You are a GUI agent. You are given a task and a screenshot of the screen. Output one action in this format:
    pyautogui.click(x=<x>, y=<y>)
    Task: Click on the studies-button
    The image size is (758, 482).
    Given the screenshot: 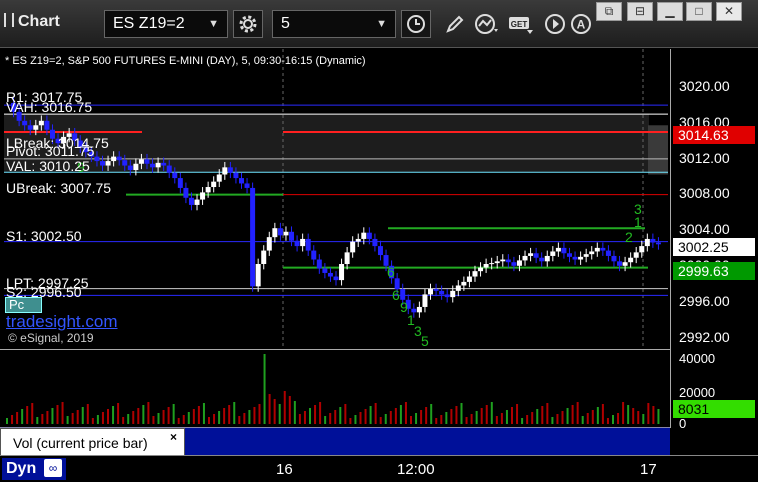 What is the action you would take?
    pyautogui.click(x=487, y=24)
    